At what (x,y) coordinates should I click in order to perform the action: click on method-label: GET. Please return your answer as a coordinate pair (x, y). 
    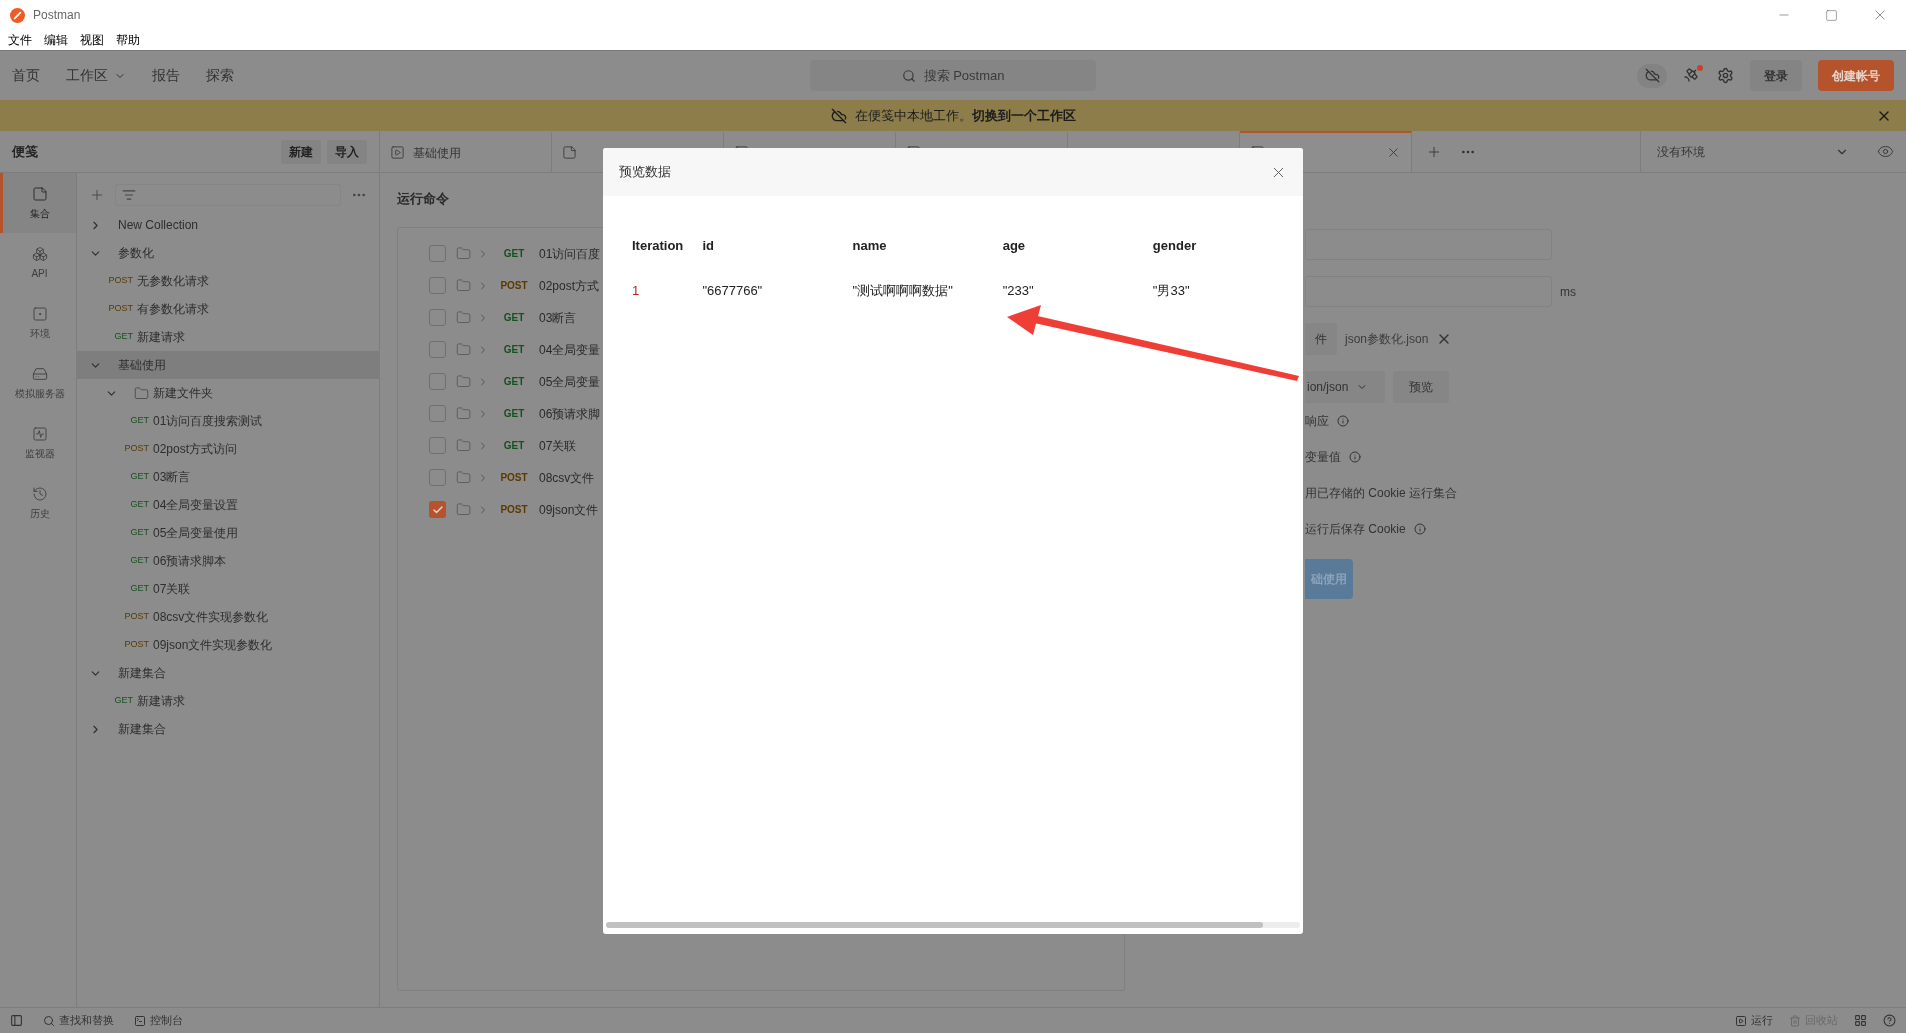
    Looking at the image, I should click on (123, 337).